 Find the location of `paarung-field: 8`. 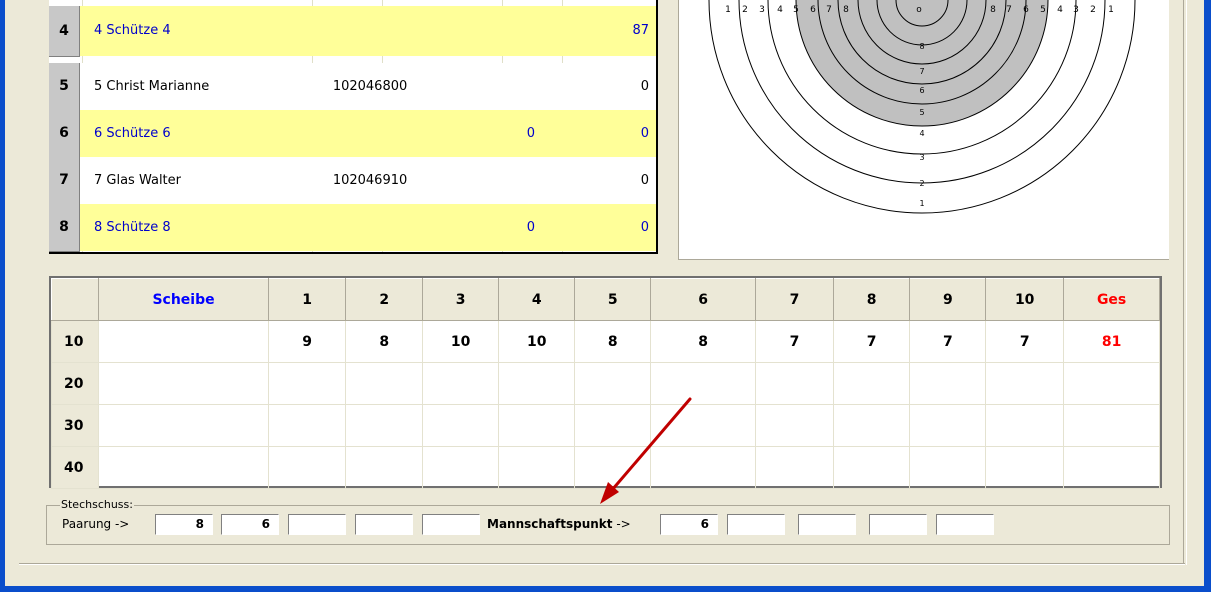

paarung-field: 8 is located at coordinates (184, 524).